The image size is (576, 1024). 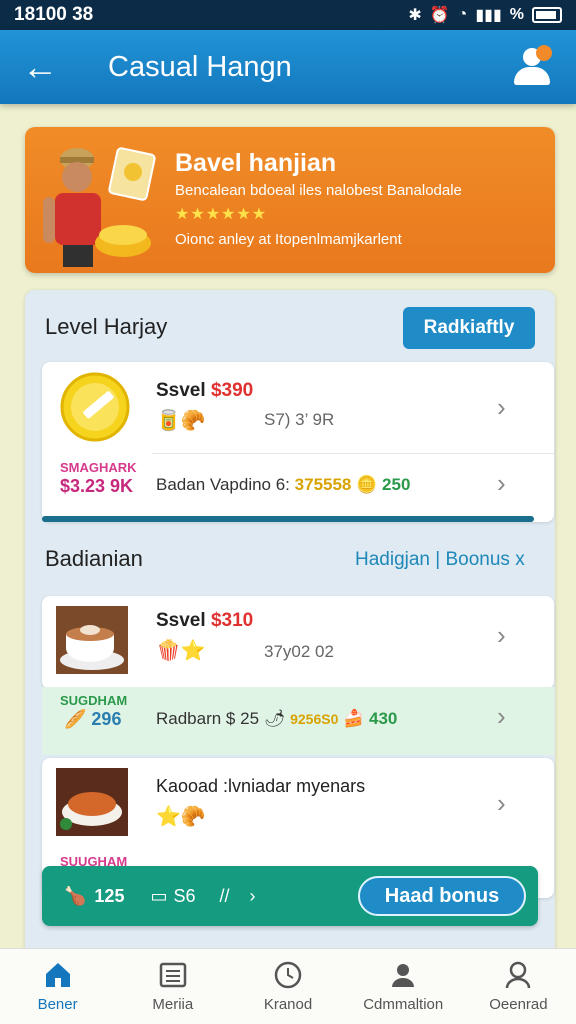 What do you see at coordinates (98, 467) in the screenshot?
I see `level-tag-label: SMAGHARK` at bounding box center [98, 467].